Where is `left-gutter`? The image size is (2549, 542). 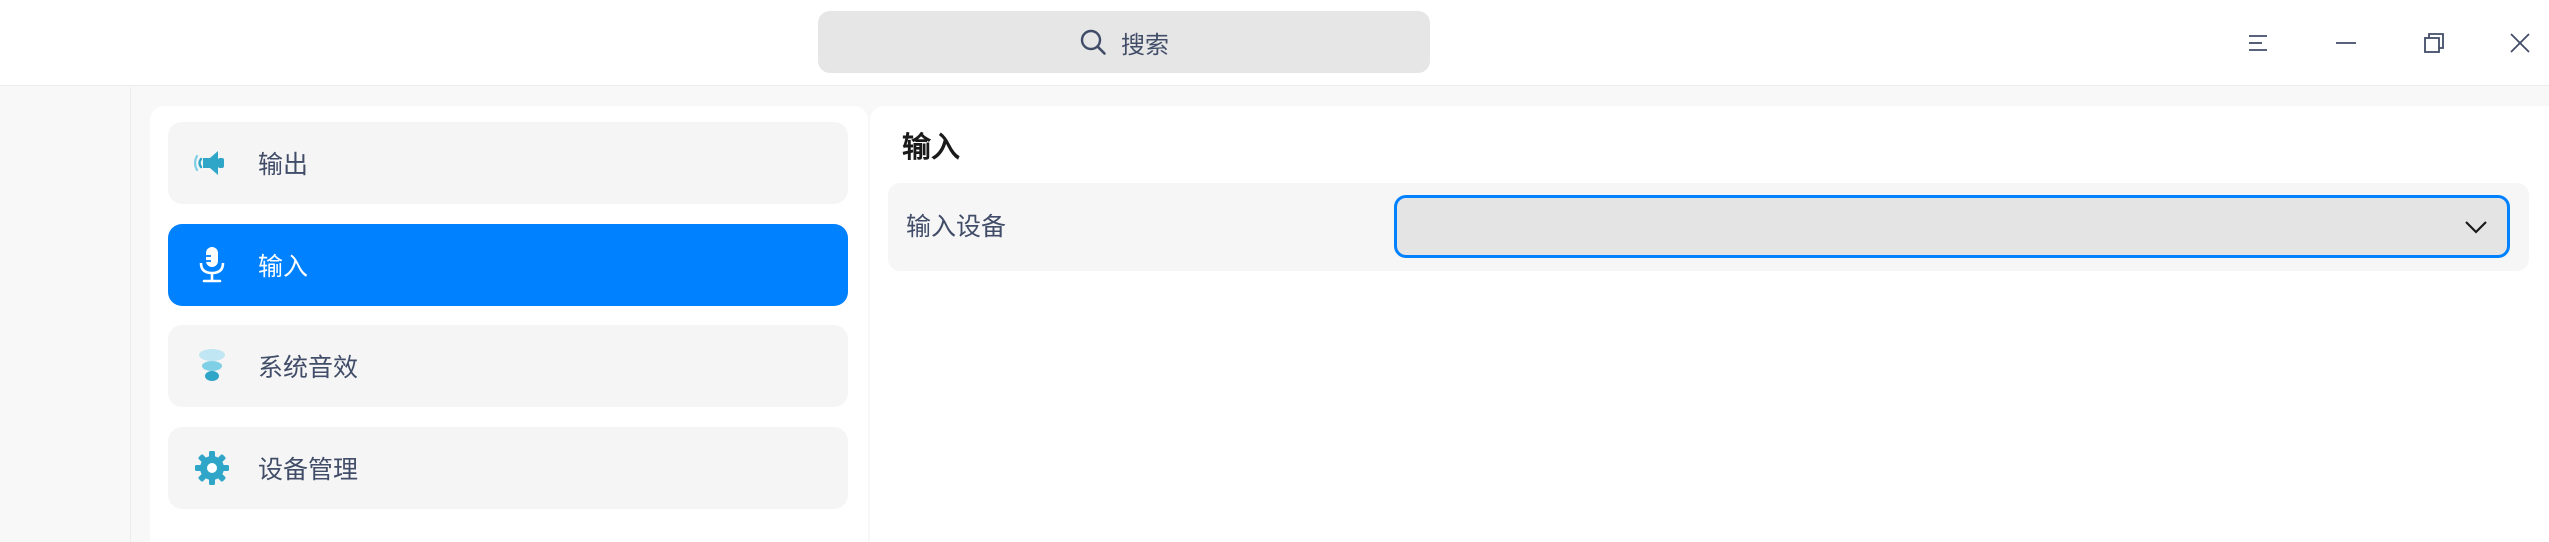 left-gutter is located at coordinates (65, 314).